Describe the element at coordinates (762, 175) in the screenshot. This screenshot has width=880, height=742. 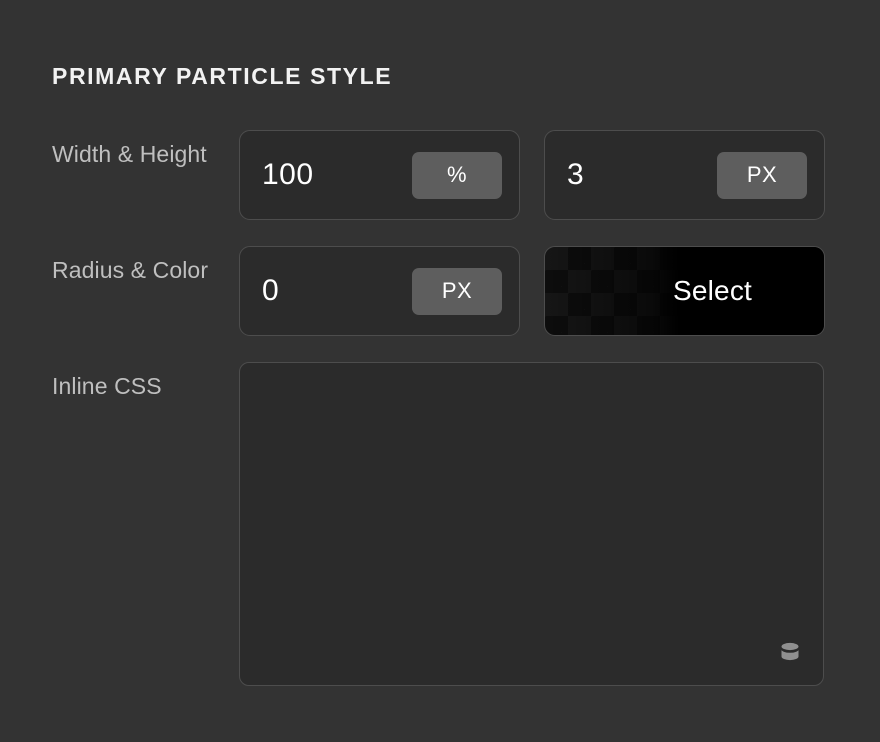
I see `height-unit-button: PX` at that location.